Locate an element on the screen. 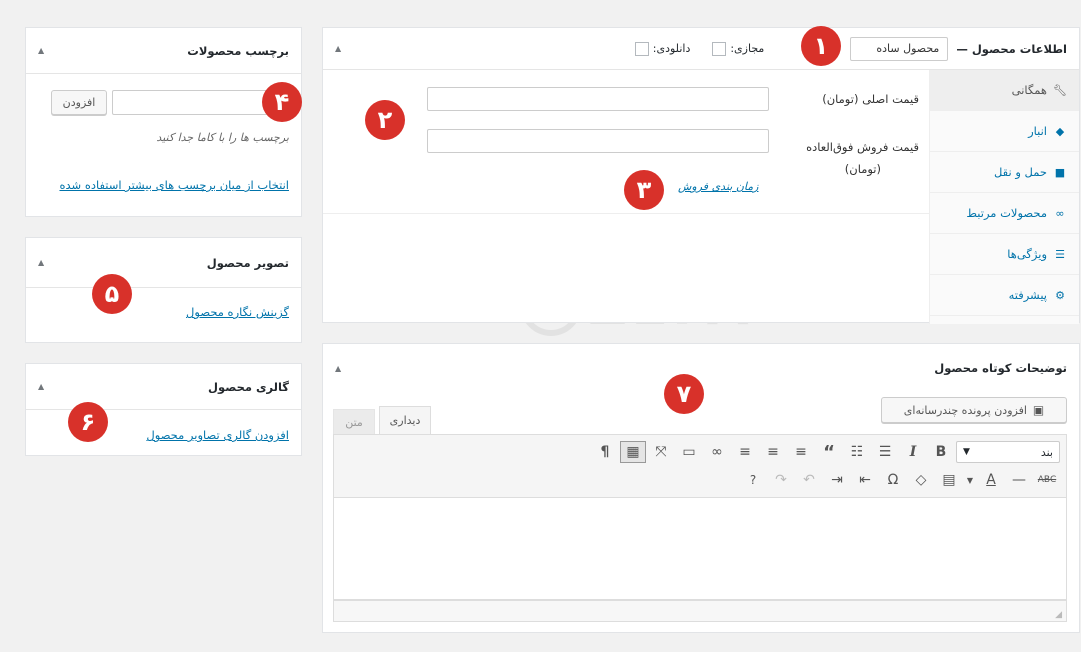 The image size is (1081, 652). callout-badge-5: ۵ is located at coordinates (112, 294).